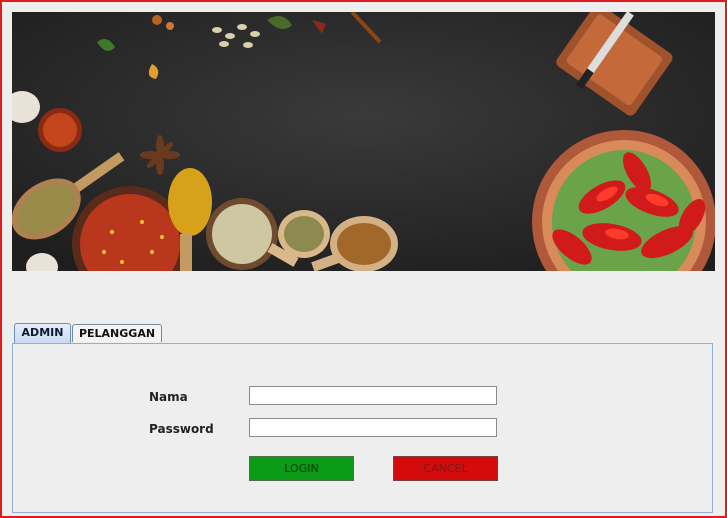  I want to click on password-input, so click(373, 427).